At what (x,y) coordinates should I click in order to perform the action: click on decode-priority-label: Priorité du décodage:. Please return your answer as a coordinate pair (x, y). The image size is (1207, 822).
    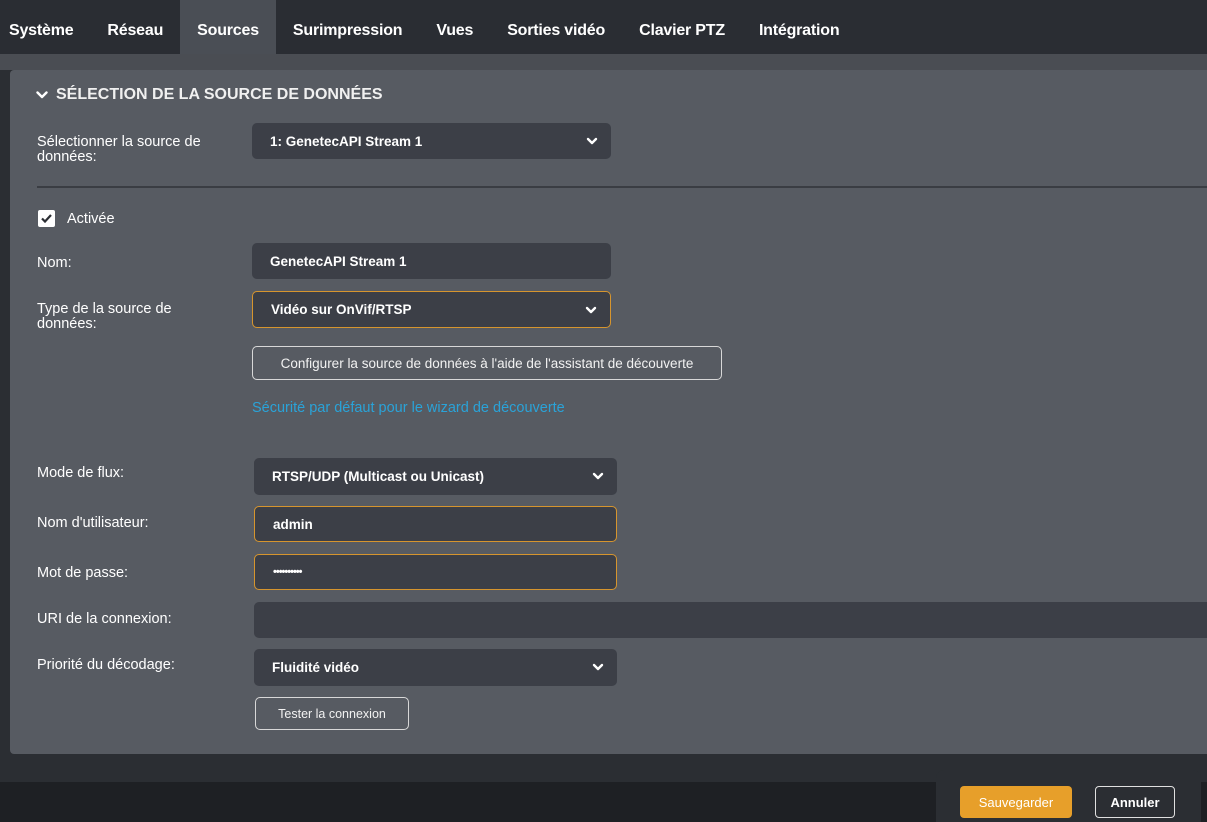
    Looking at the image, I should click on (106, 665).